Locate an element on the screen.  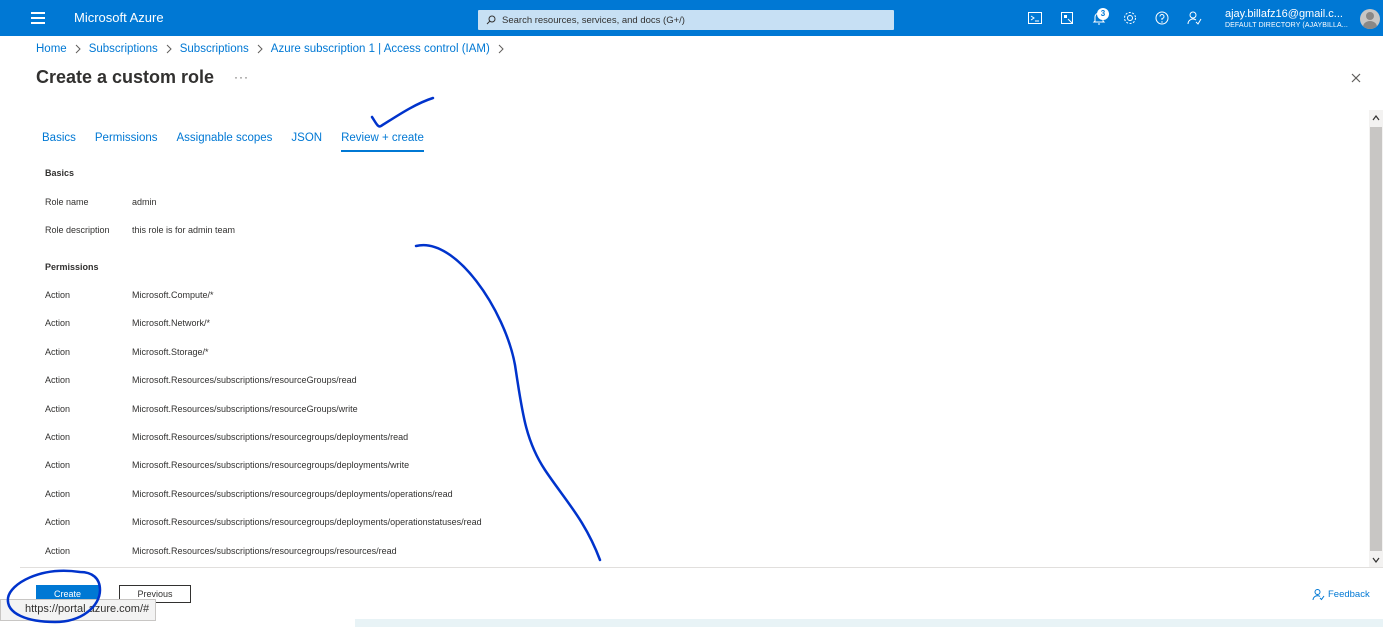
directory-filter-icon is located at coordinates (1067, 18).